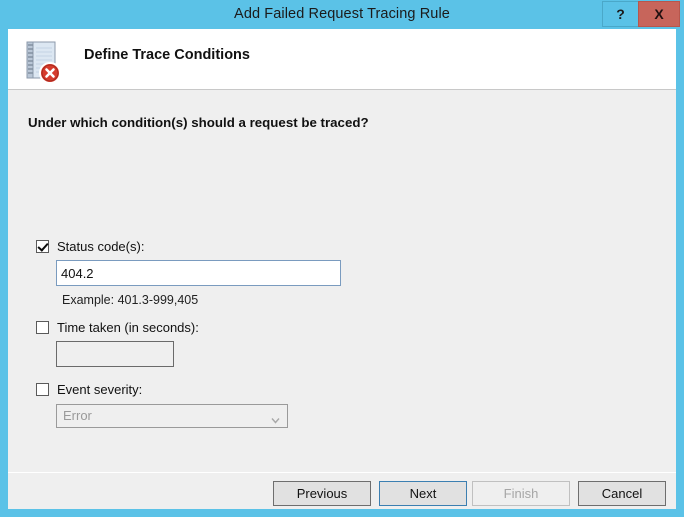 This screenshot has height=517, width=684. I want to click on finish-button: Finish, so click(521, 493).